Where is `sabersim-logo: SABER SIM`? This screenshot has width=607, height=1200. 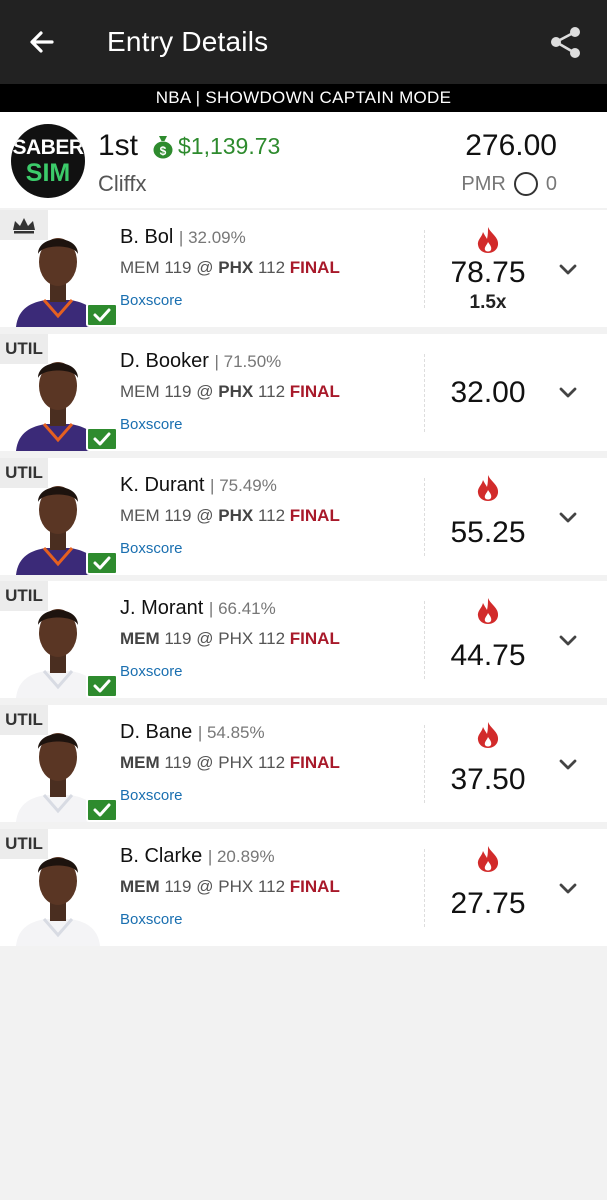
sabersim-logo: SABER SIM is located at coordinates (48, 161).